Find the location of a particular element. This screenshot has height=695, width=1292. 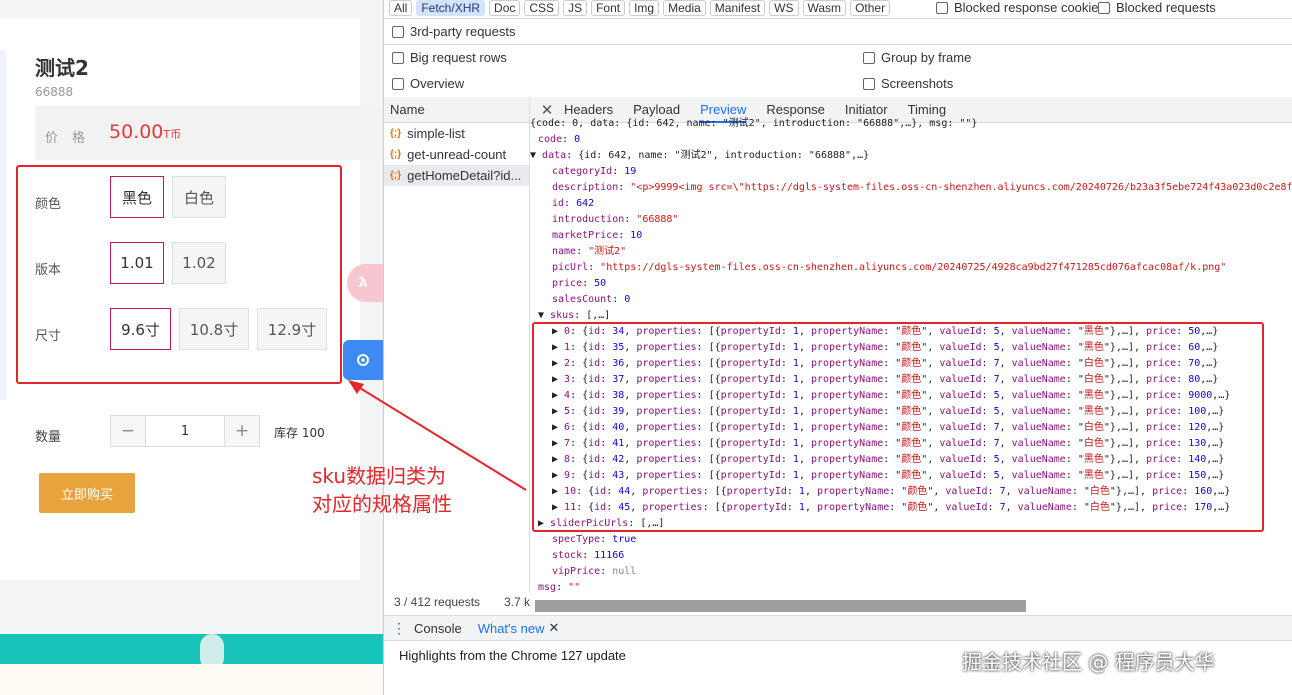

spec-label-size: 尺寸 is located at coordinates (48, 336).